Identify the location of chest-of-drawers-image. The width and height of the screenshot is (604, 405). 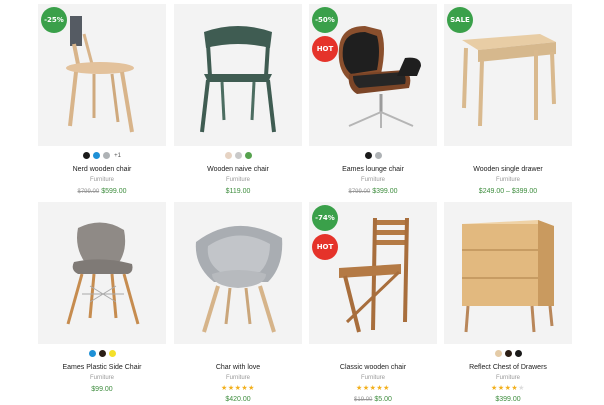
(508, 276).